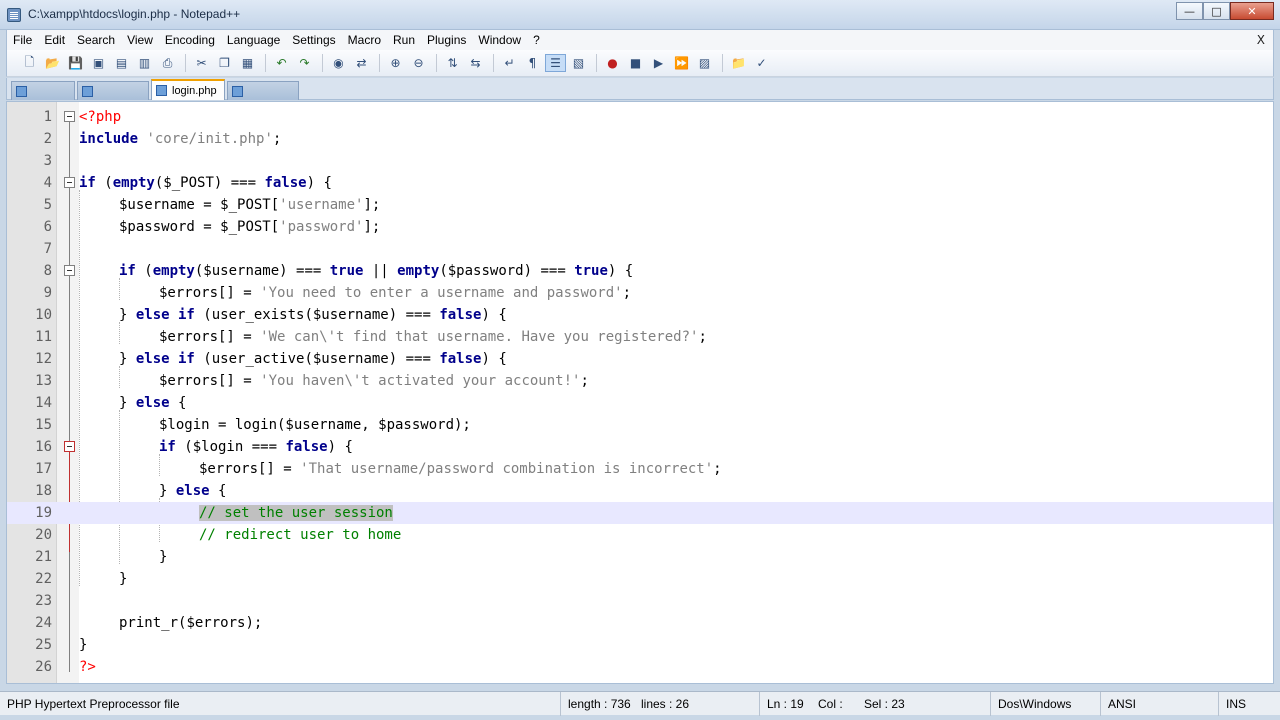  What do you see at coordinates (612, 63) in the screenshot?
I see `record-macro-icon: ●` at bounding box center [612, 63].